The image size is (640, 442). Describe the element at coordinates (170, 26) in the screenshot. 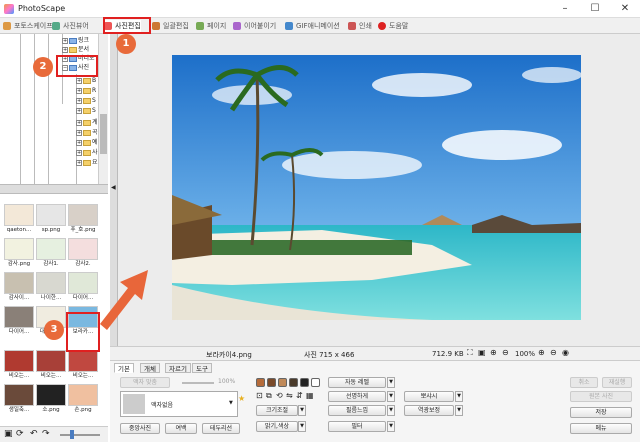

I see `tab-batch-editor: 일괄편집` at that location.